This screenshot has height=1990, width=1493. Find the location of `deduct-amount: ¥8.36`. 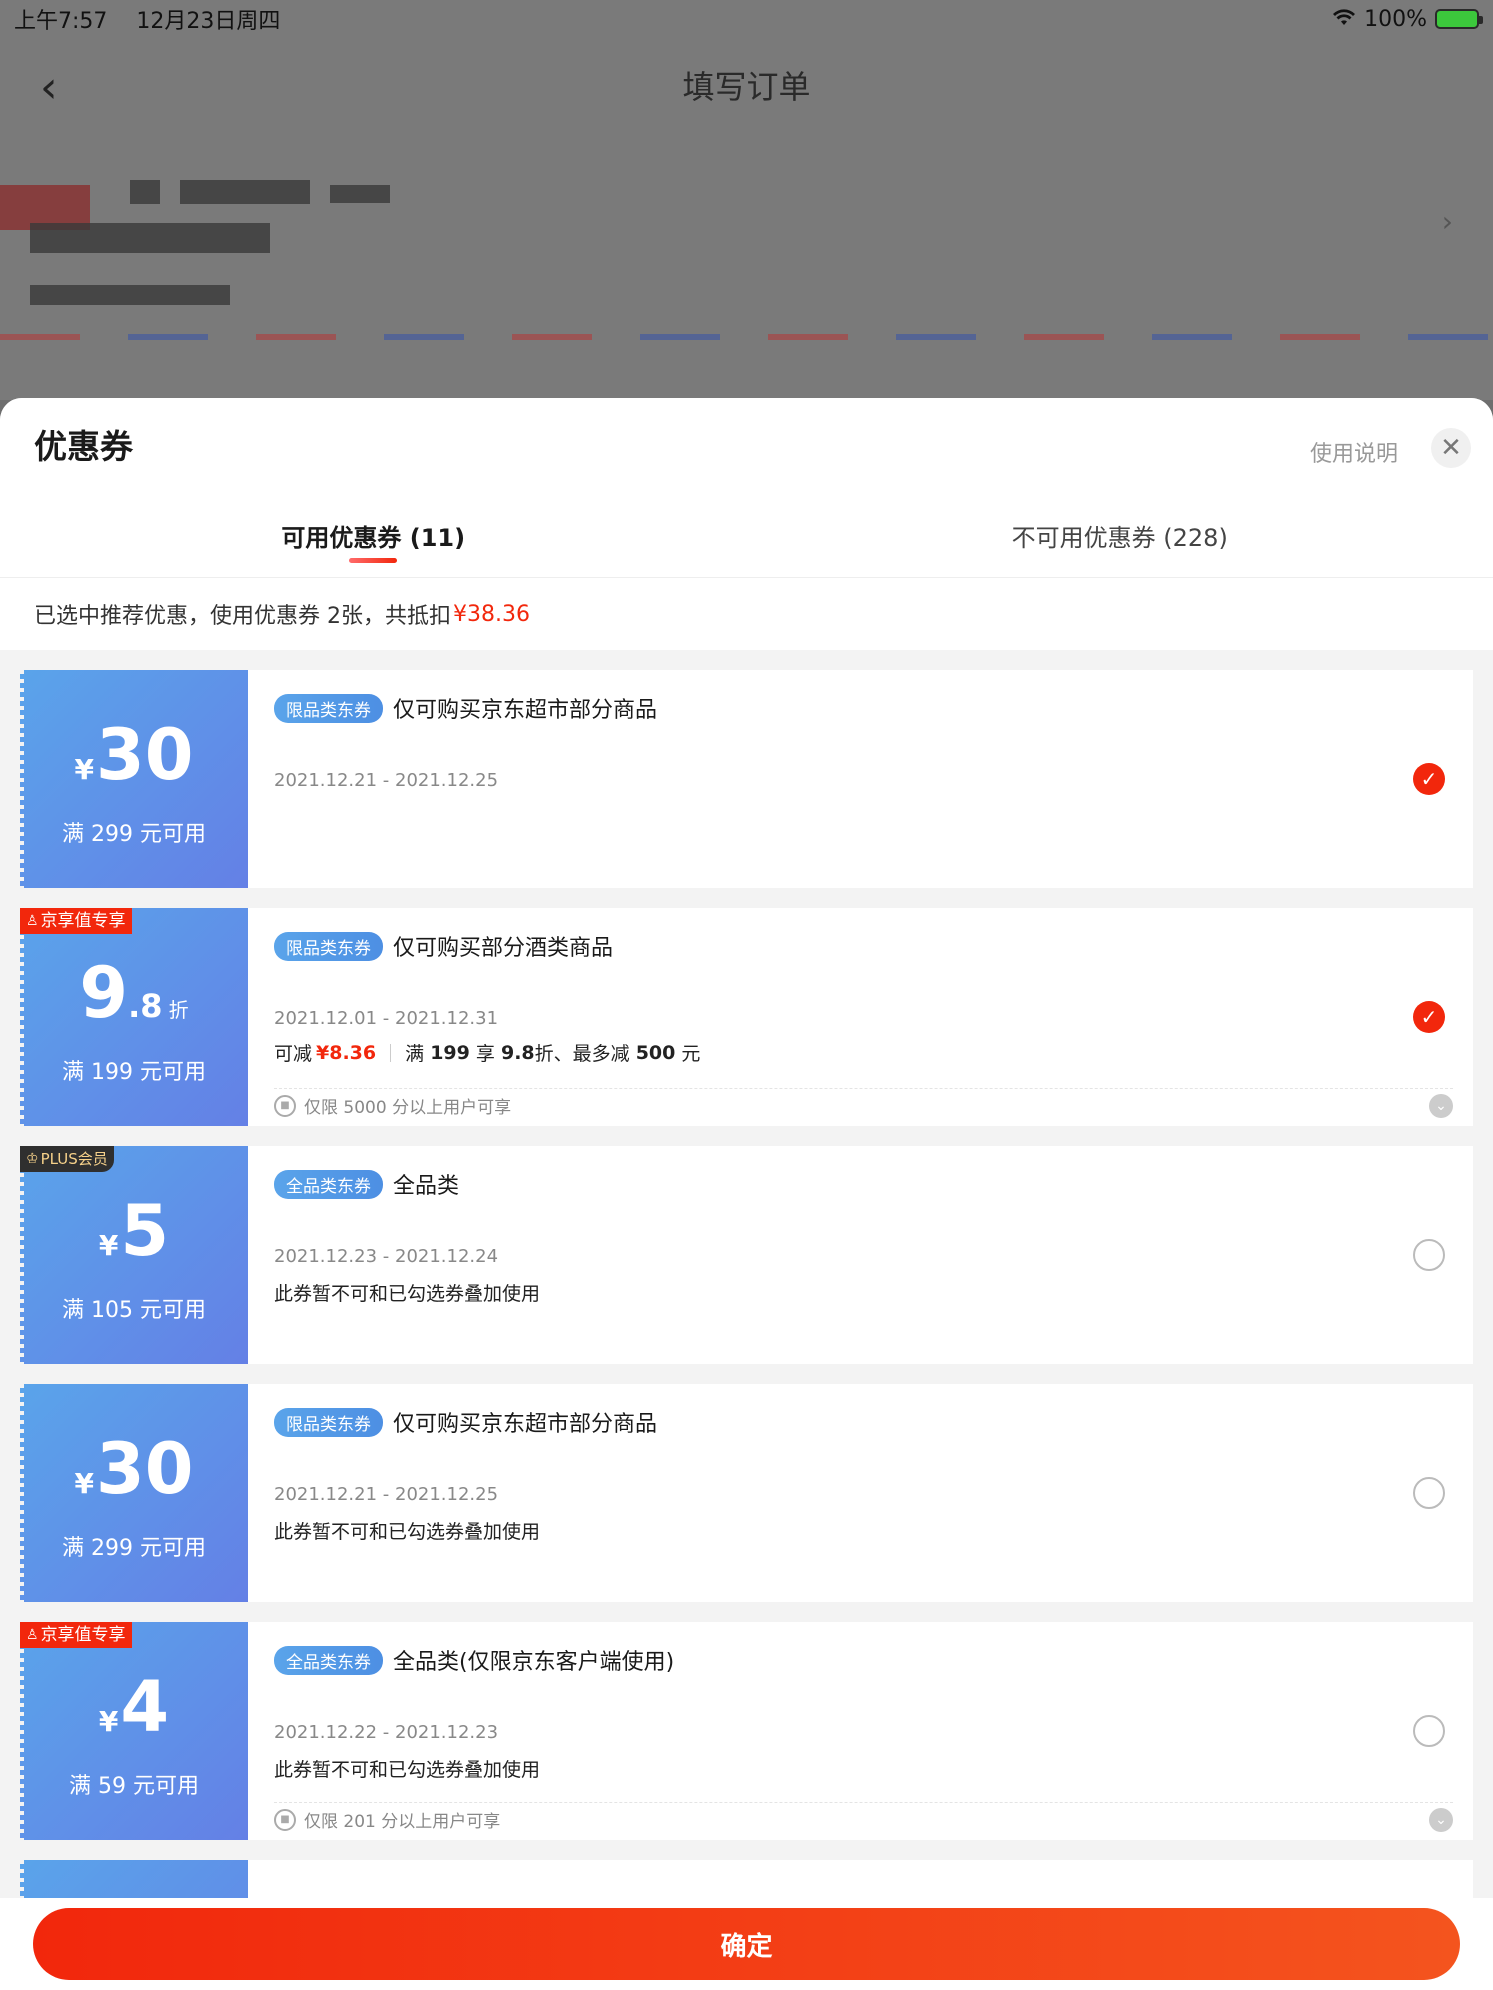

deduct-amount: ¥8.36 is located at coordinates (346, 1052).